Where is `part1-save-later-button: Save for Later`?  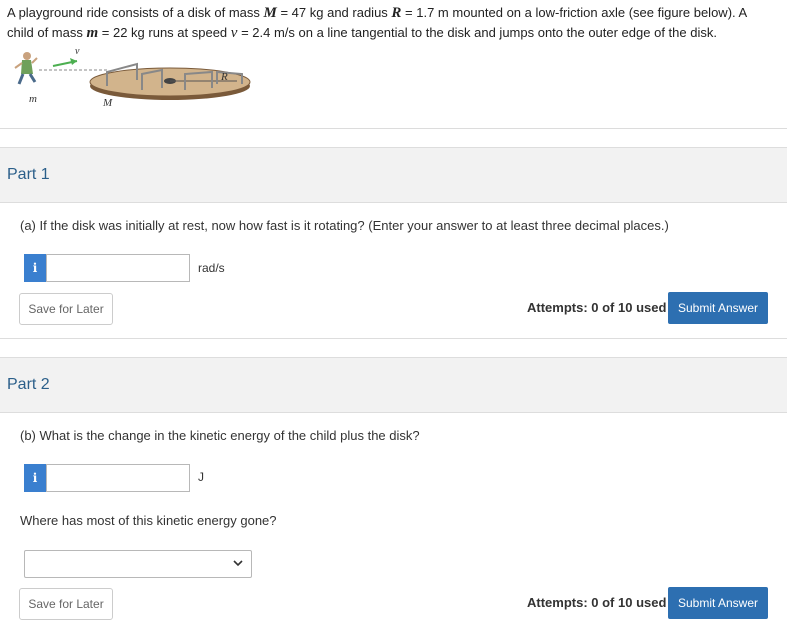
part1-save-later-button: Save for Later is located at coordinates (66, 309).